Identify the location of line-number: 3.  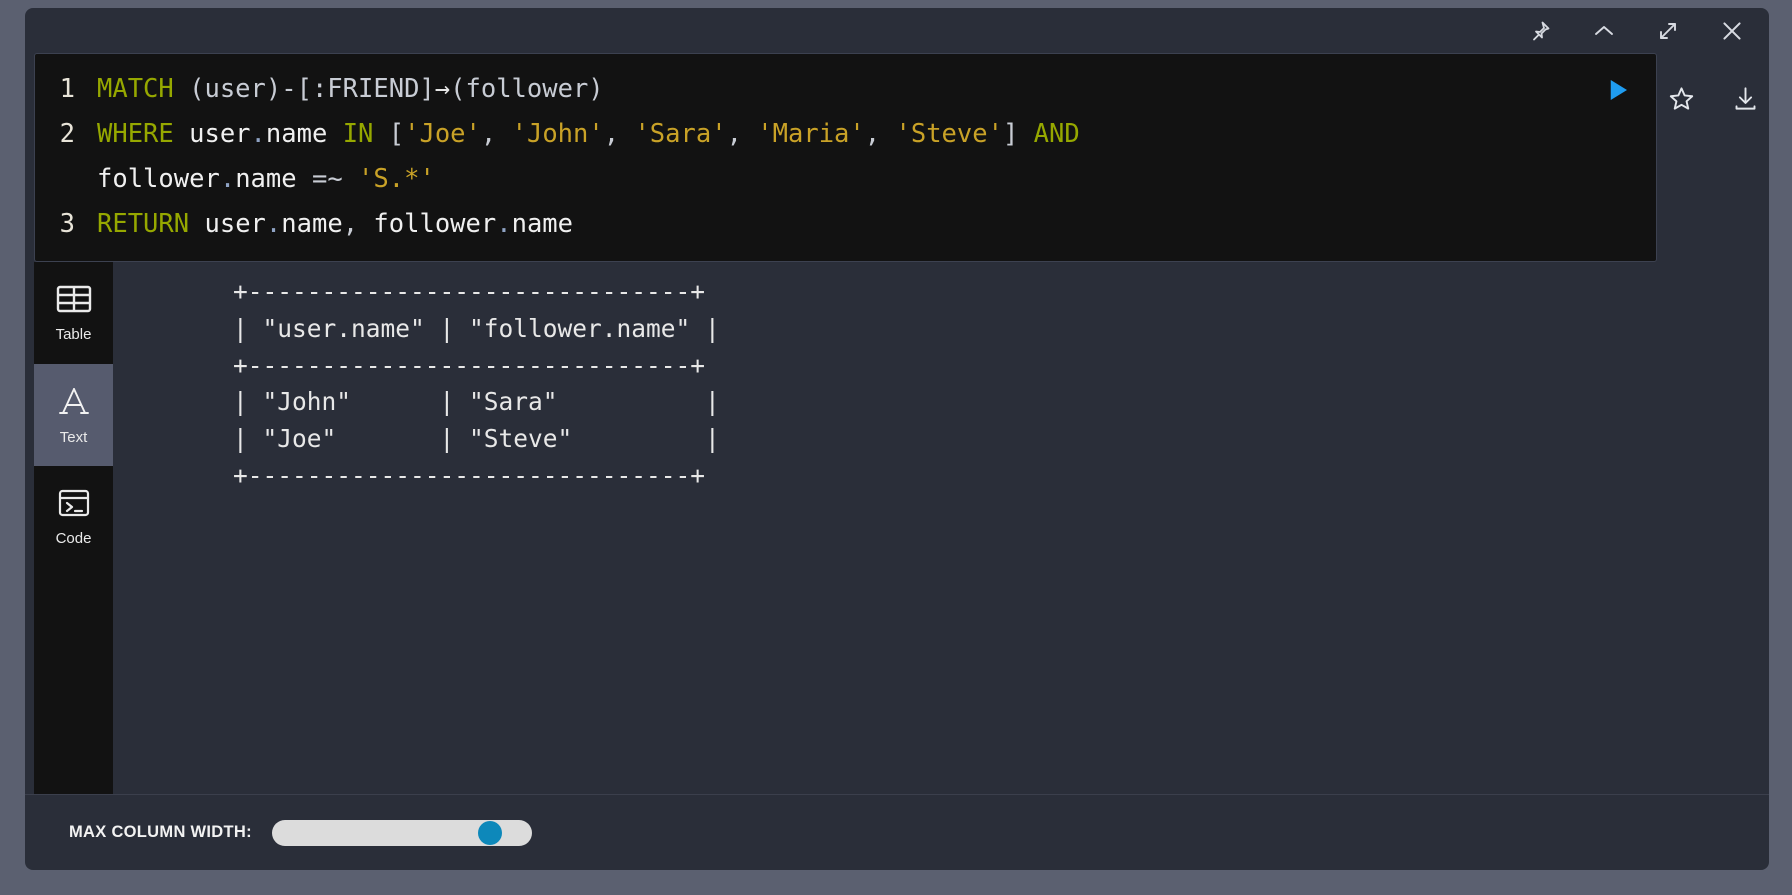
(67, 224).